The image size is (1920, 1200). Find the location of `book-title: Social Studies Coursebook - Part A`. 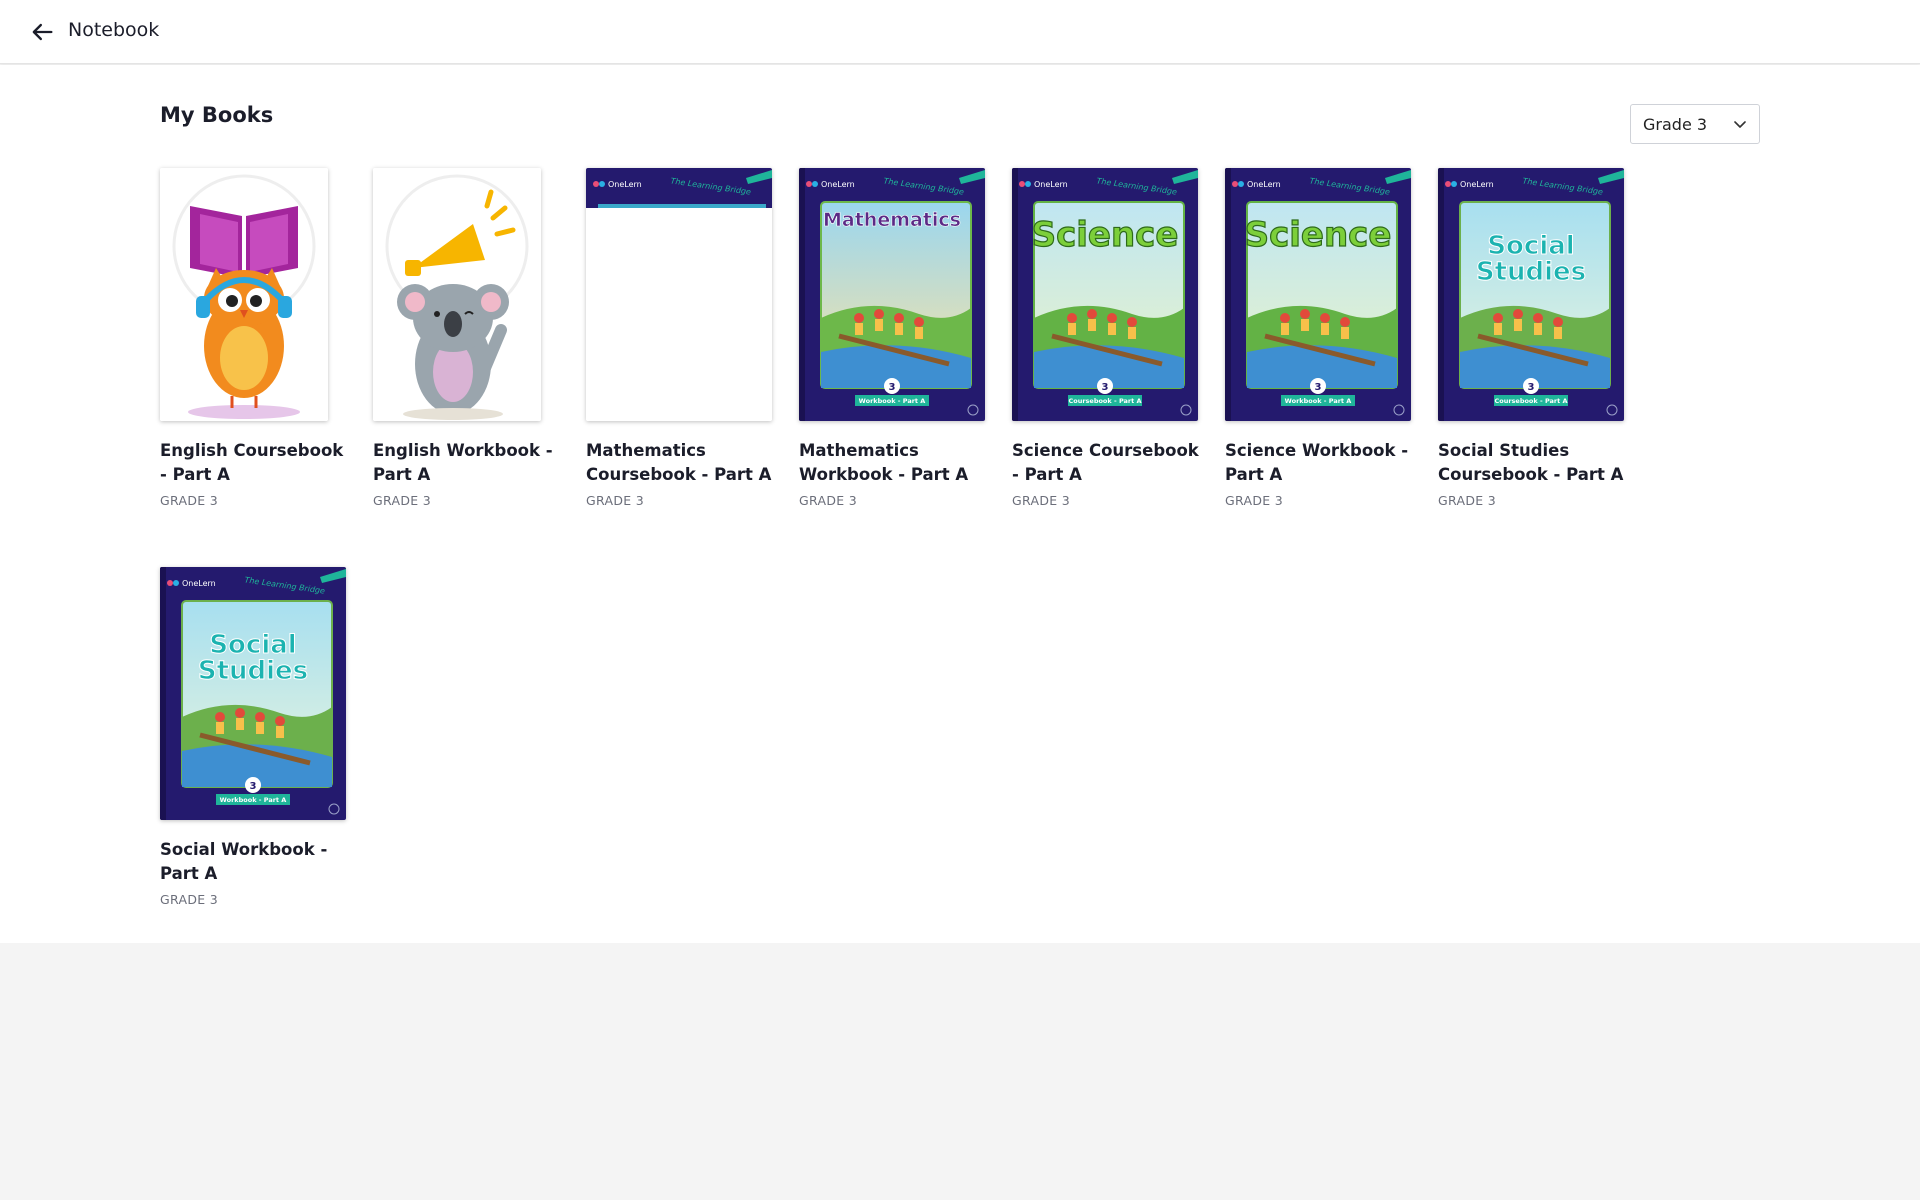

book-title: Social Studies Coursebook - Part A is located at coordinates (1531, 462).